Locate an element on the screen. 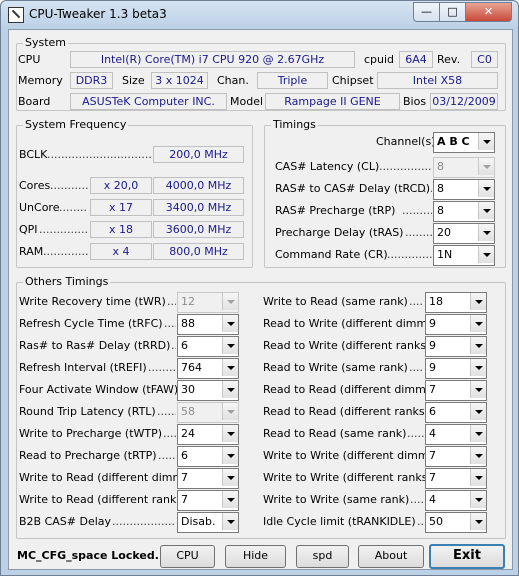 The width and height of the screenshot is (519, 576). others-right-label-8: Write to Write (different ranks) is located at coordinates (347, 477).